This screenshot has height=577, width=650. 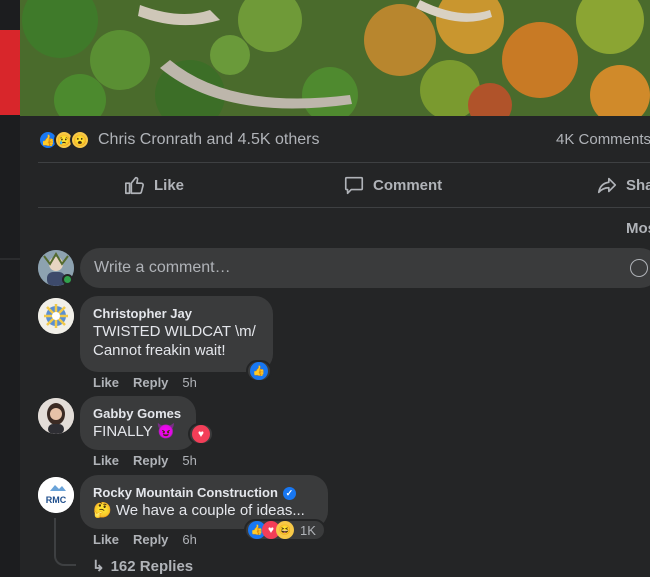 I want to click on reactions-summary: 👍 😢 😮 Chris Cronrath and 4.5K others, so click(x=178, y=140).